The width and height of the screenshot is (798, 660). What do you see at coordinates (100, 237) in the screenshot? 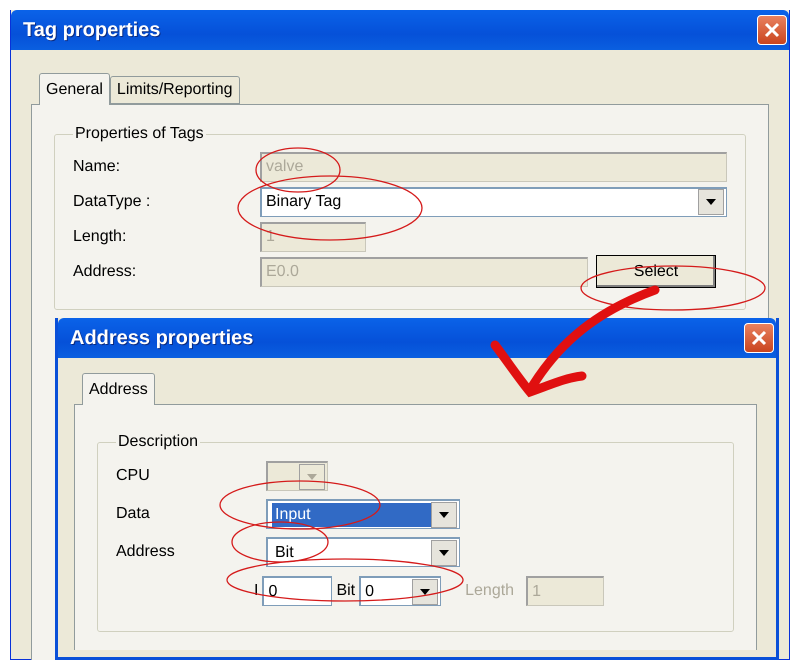
I see `field-label: Length:` at bounding box center [100, 237].